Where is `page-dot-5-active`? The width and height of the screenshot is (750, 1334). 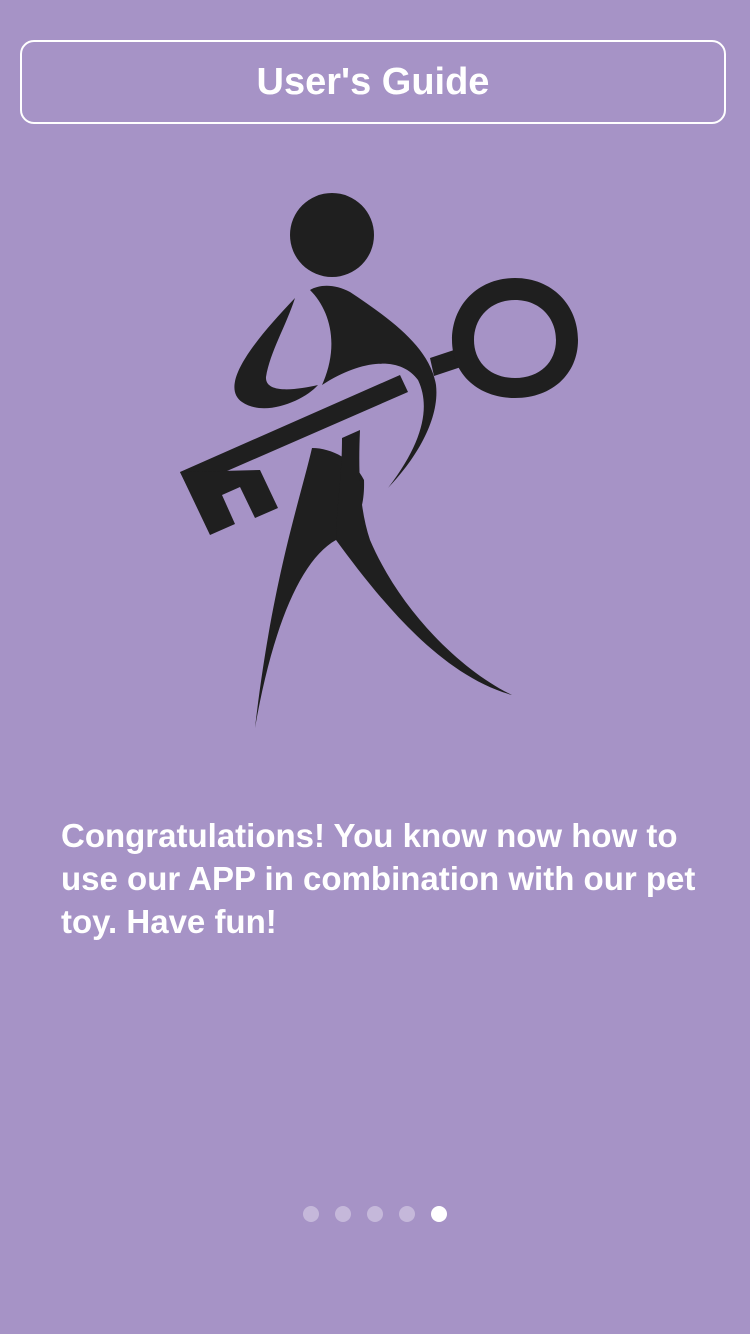 page-dot-5-active is located at coordinates (439, 1214).